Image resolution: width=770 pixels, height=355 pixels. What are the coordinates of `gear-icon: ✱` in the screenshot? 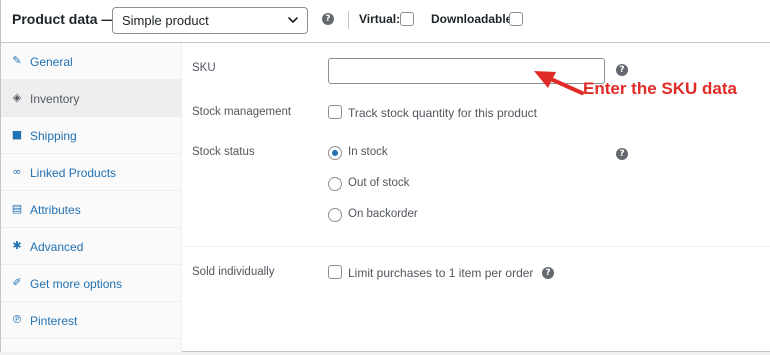 It's located at (17, 245).